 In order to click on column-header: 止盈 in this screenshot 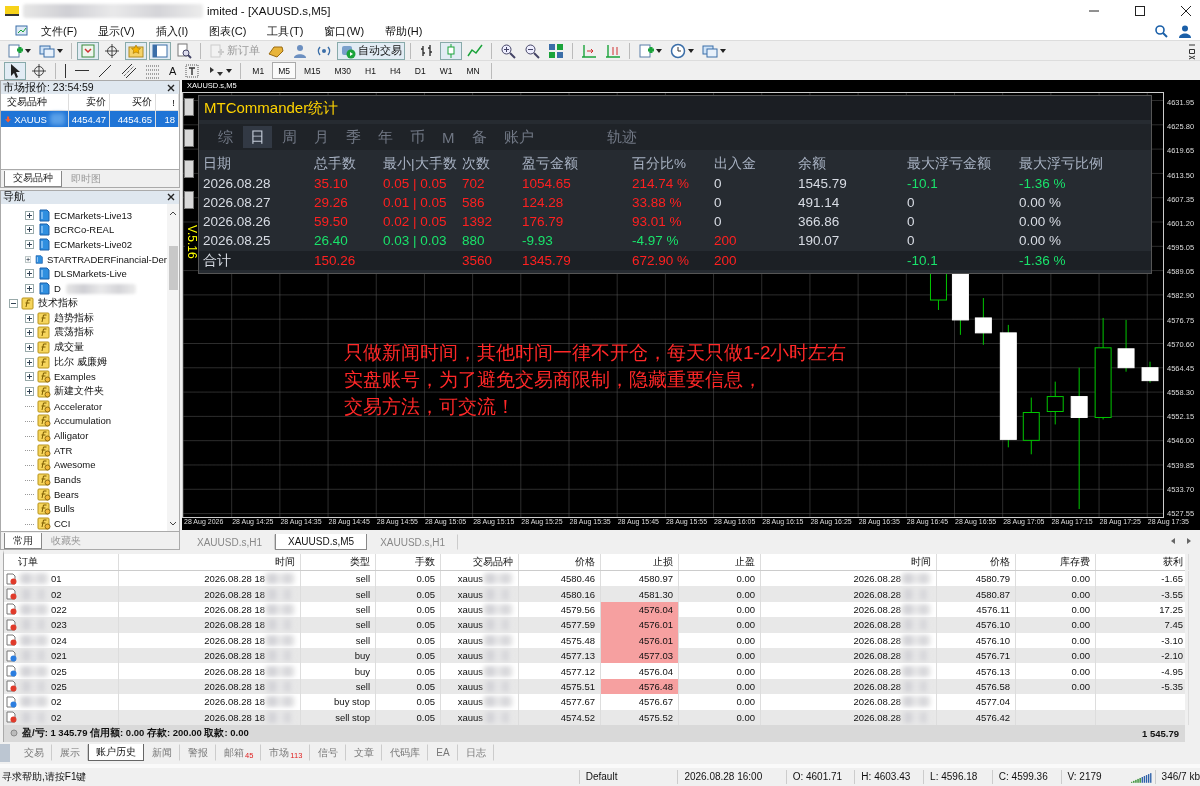, I will do `click(720, 562)`.